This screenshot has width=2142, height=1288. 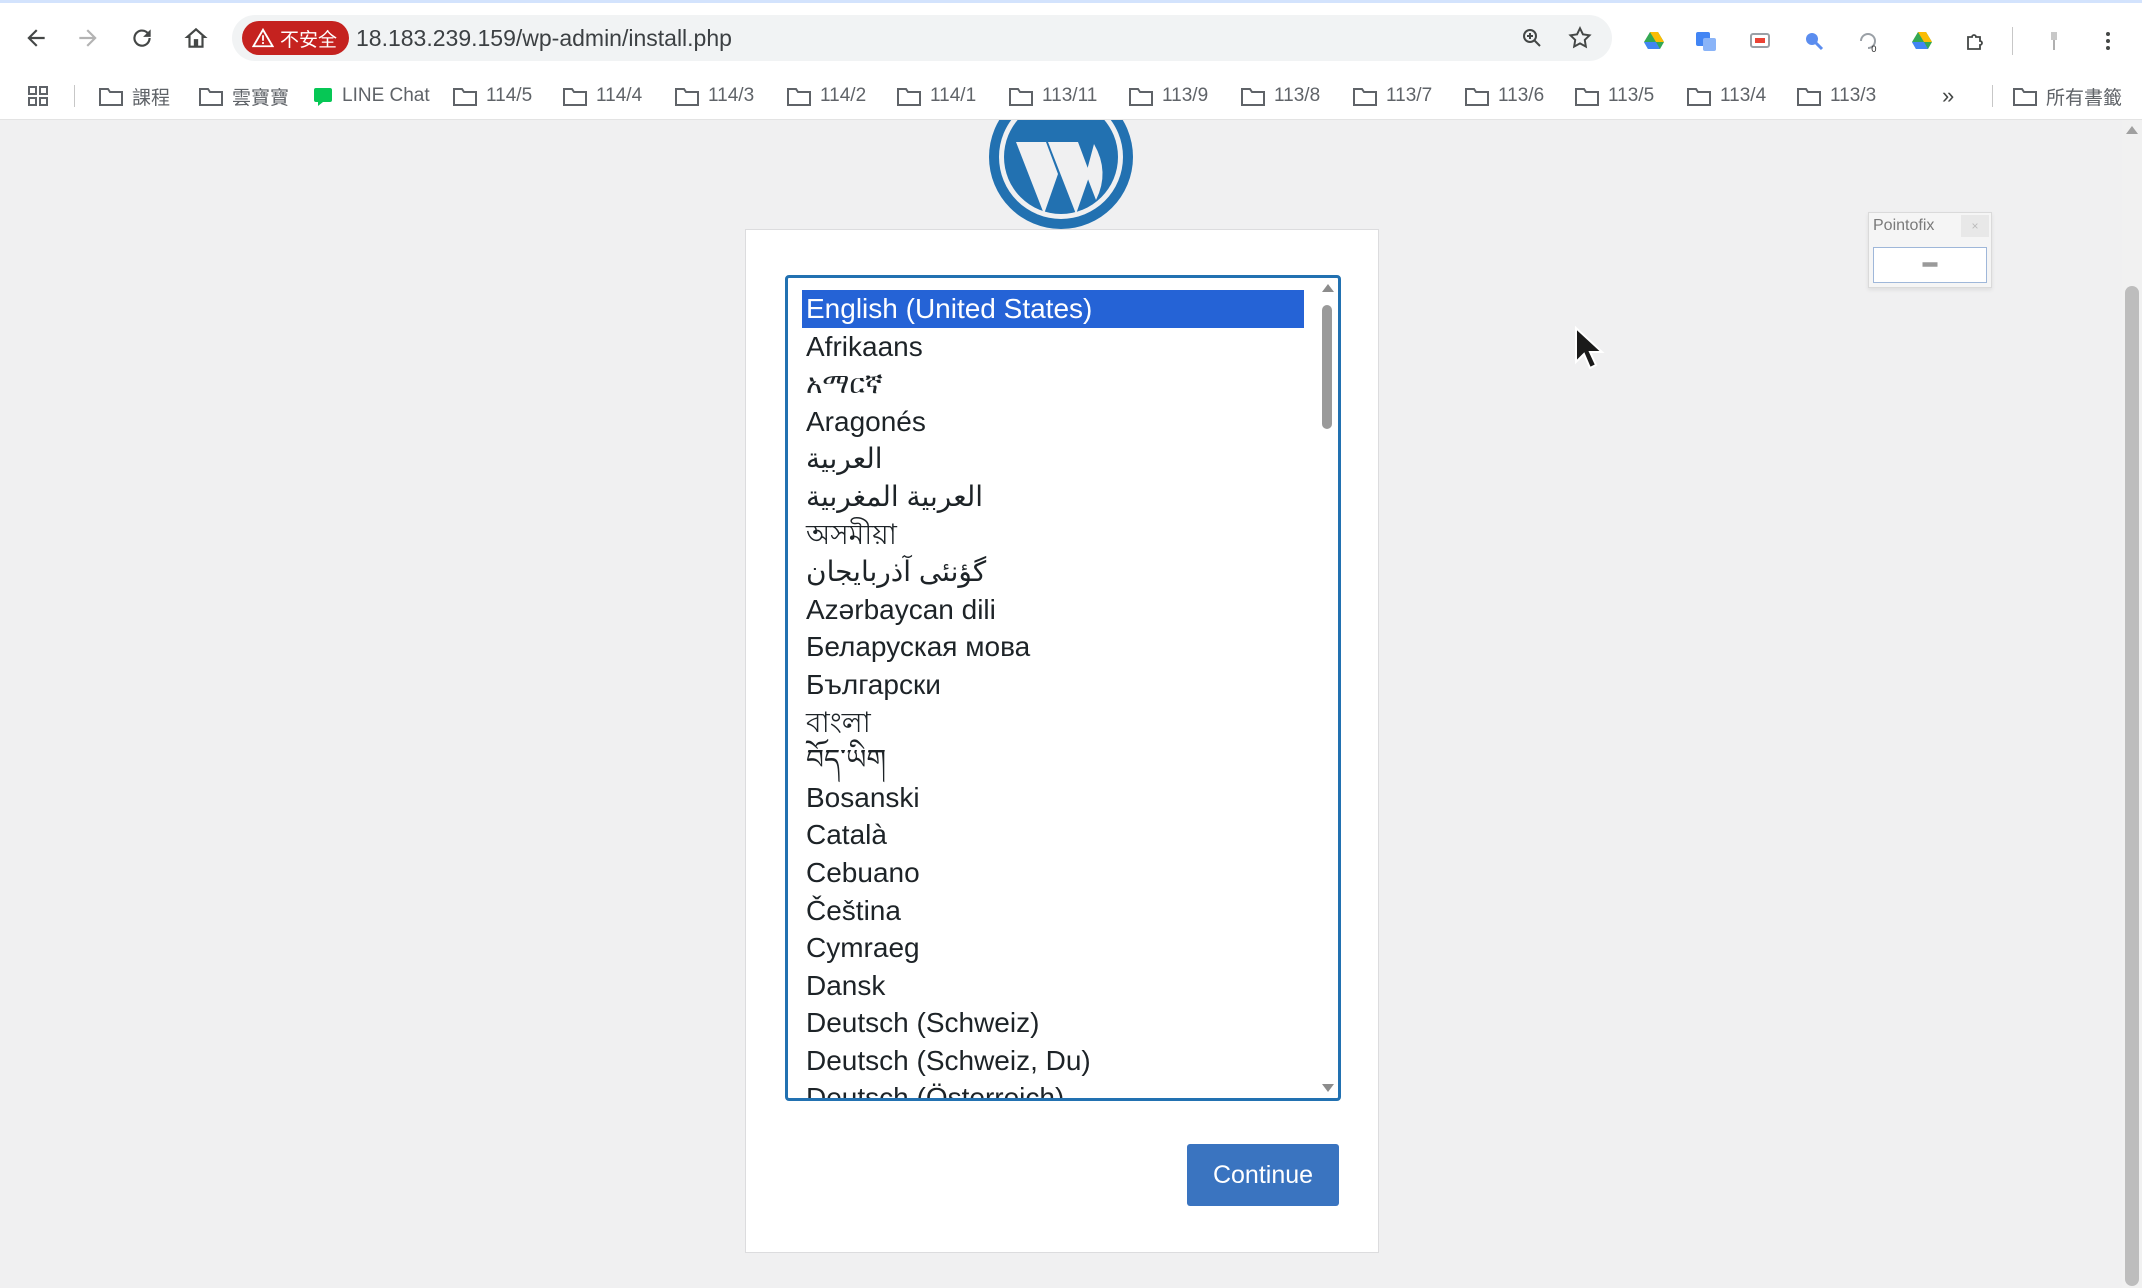 I want to click on language-option: Deutsch (Schweiz, Du), so click(x=1053, y=1061).